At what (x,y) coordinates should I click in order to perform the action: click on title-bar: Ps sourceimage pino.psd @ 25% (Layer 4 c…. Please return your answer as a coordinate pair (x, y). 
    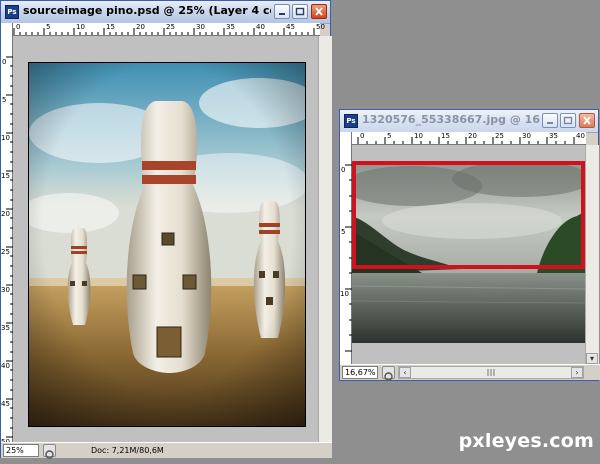
    Looking at the image, I should click on (165, 12).